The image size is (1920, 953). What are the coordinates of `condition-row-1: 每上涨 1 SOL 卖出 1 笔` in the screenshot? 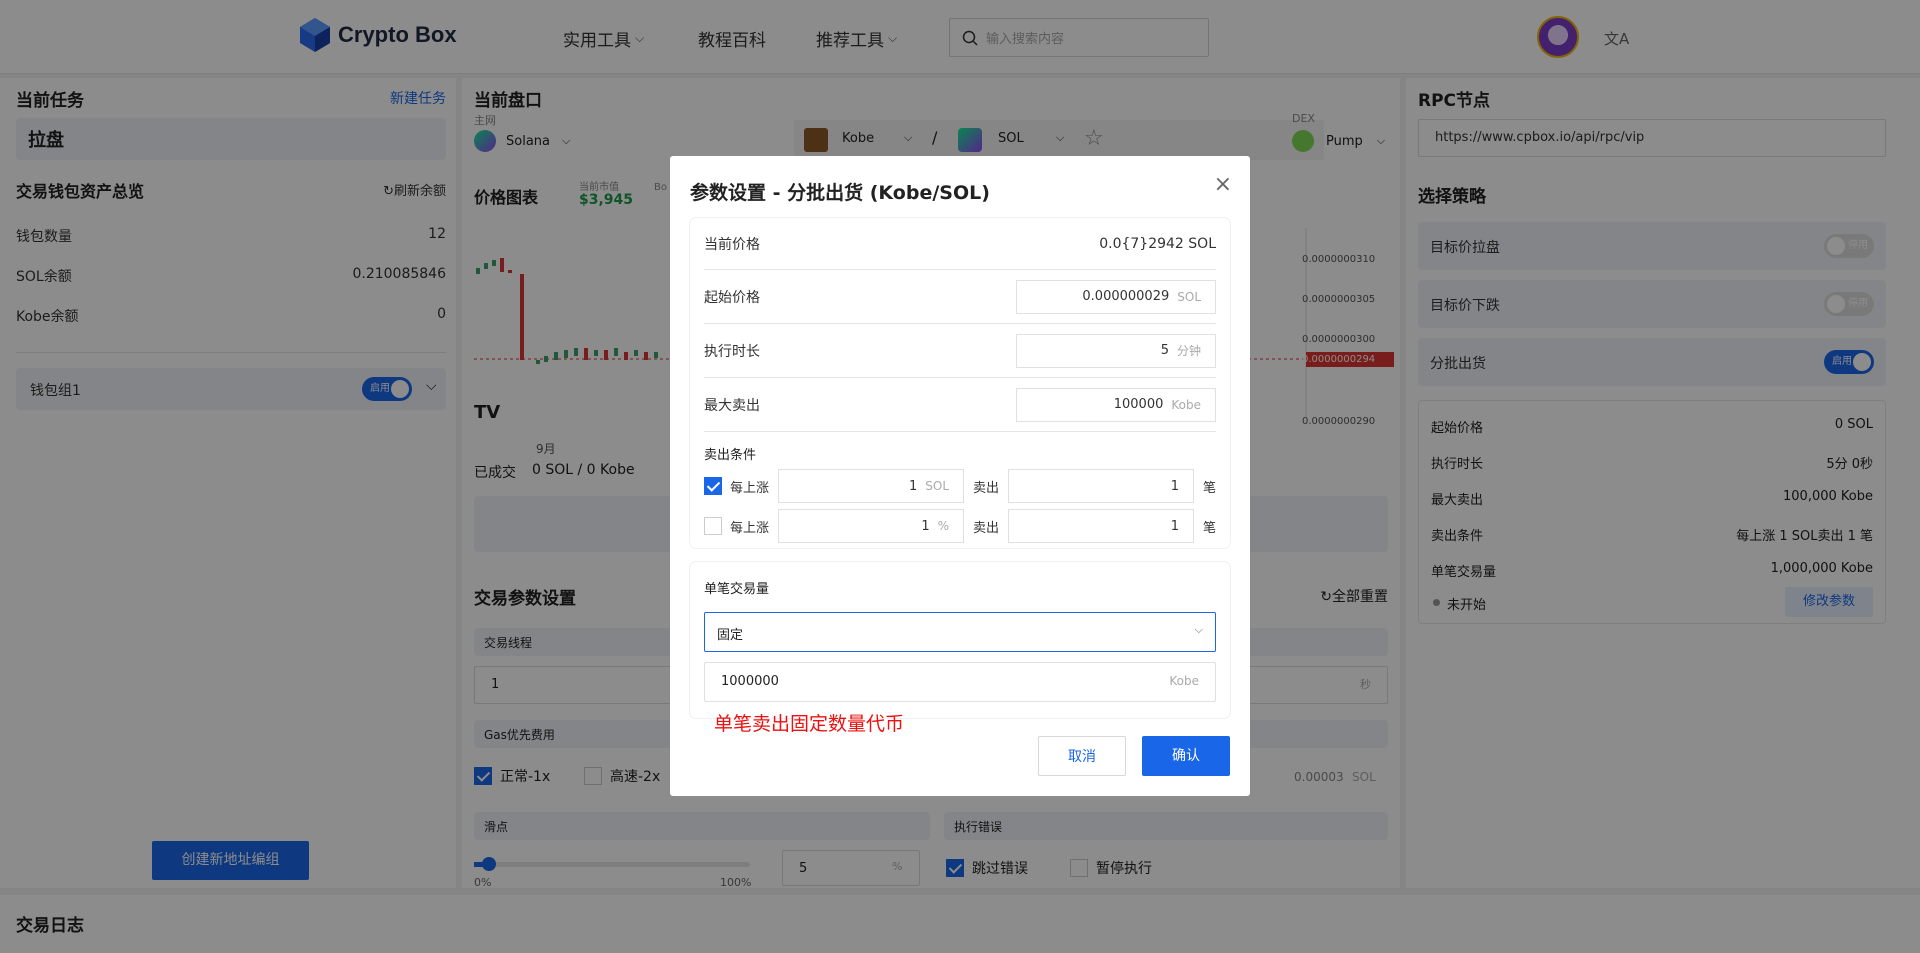 It's located at (960, 486).